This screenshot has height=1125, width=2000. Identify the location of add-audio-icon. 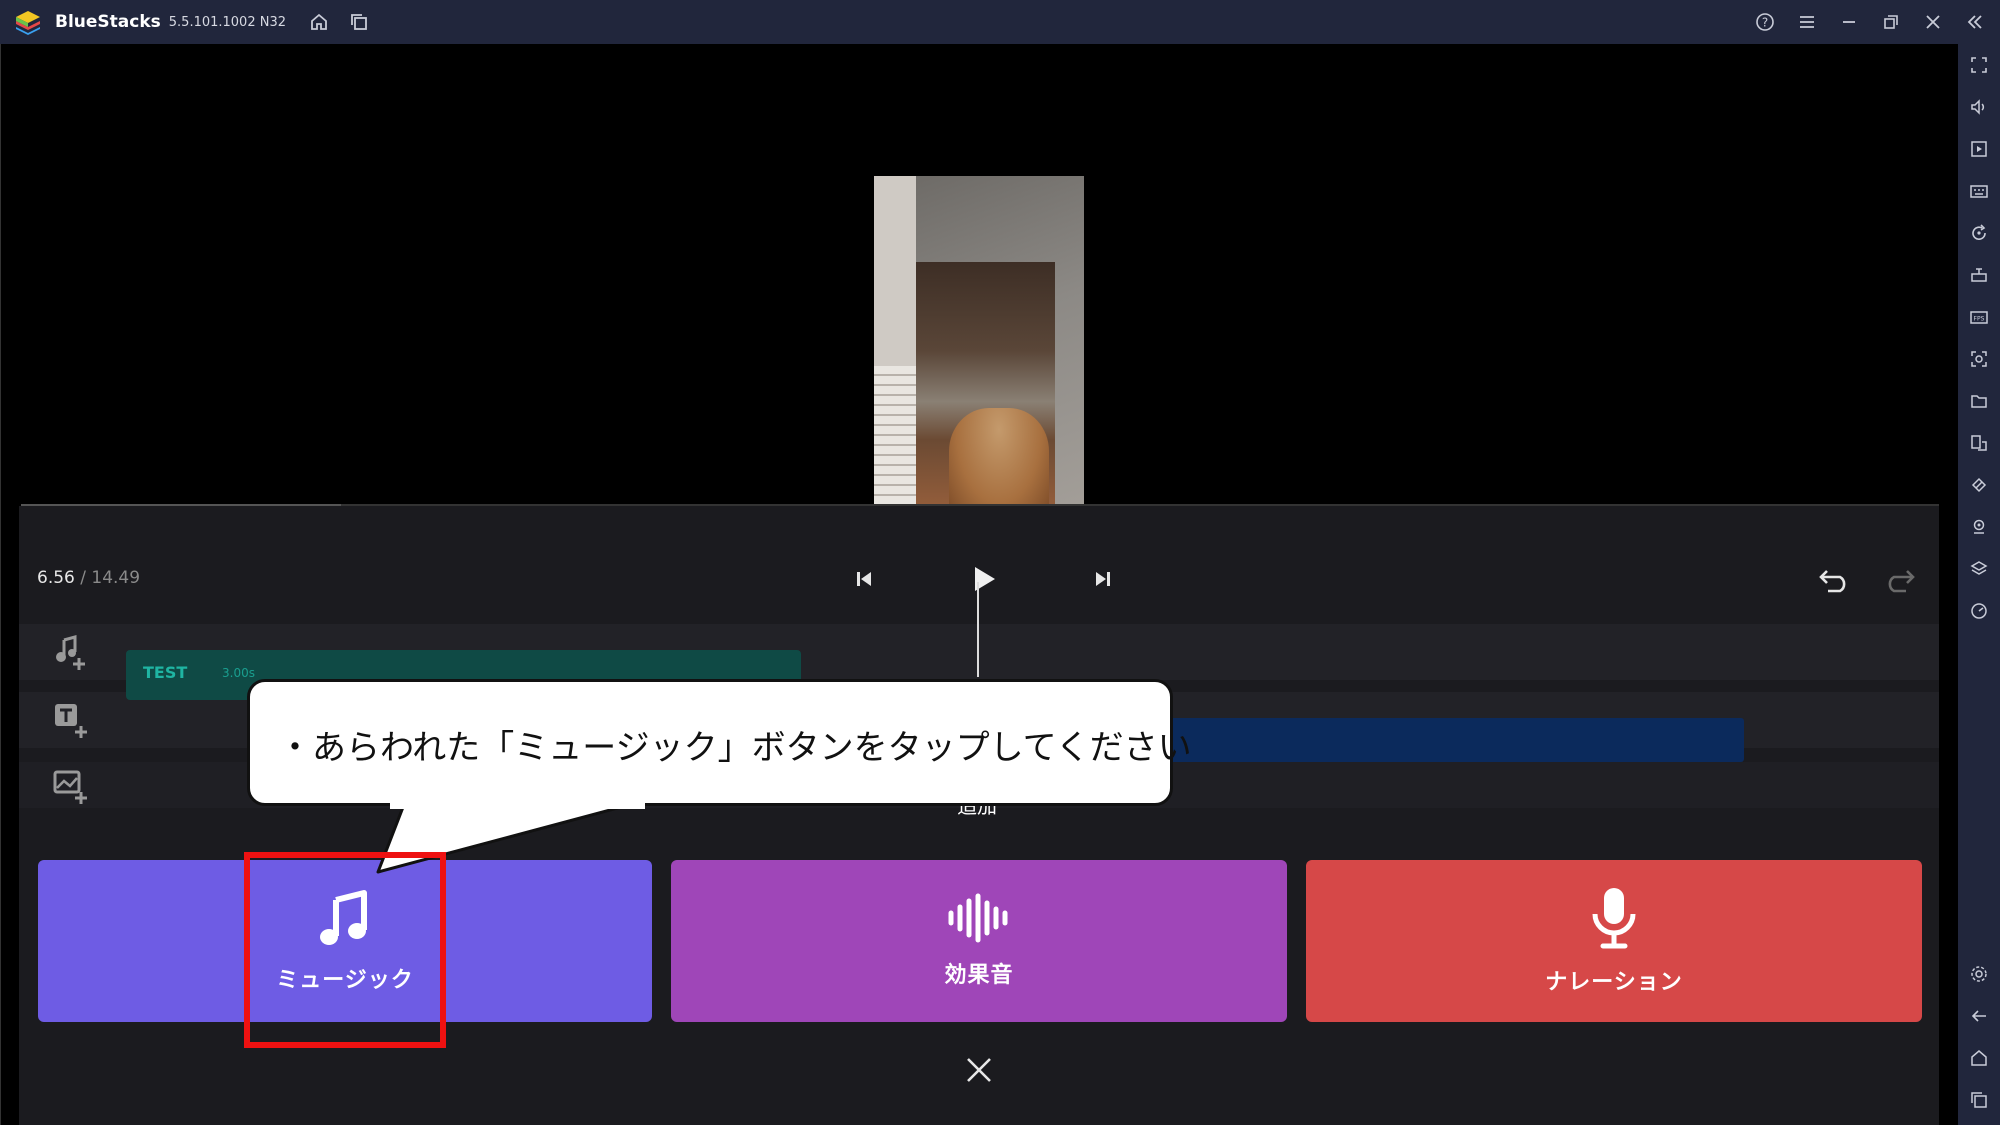
(71, 652).